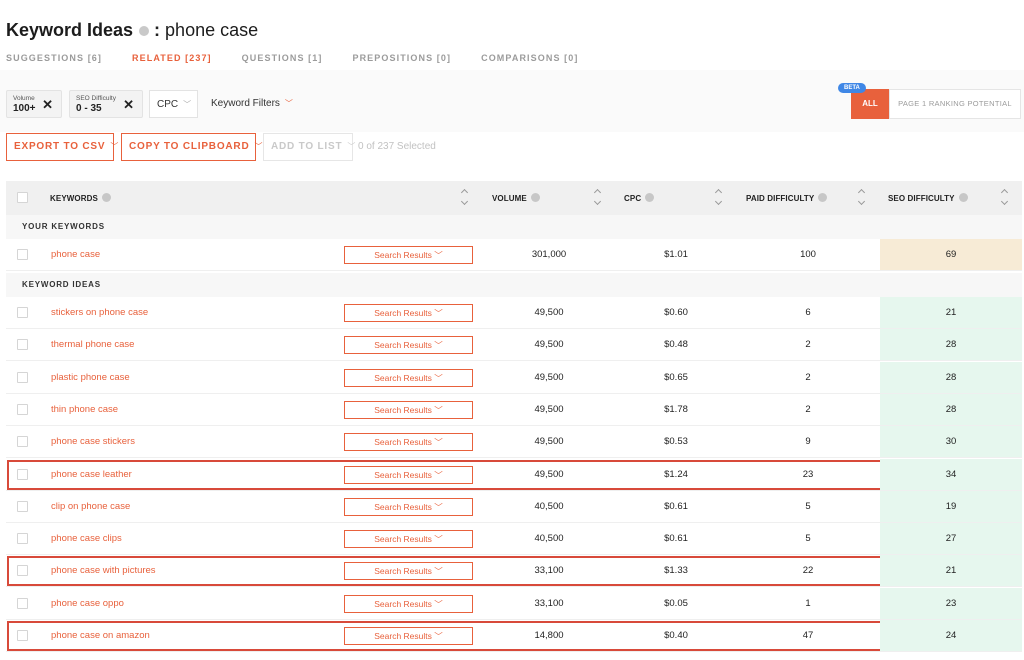 The height and width of the screenshot is (660, 1024). Describe the element at coordinates (401, 58) in the screenshot. I see `tab-prepositions: PREPOSITIONS [0]` at that location.